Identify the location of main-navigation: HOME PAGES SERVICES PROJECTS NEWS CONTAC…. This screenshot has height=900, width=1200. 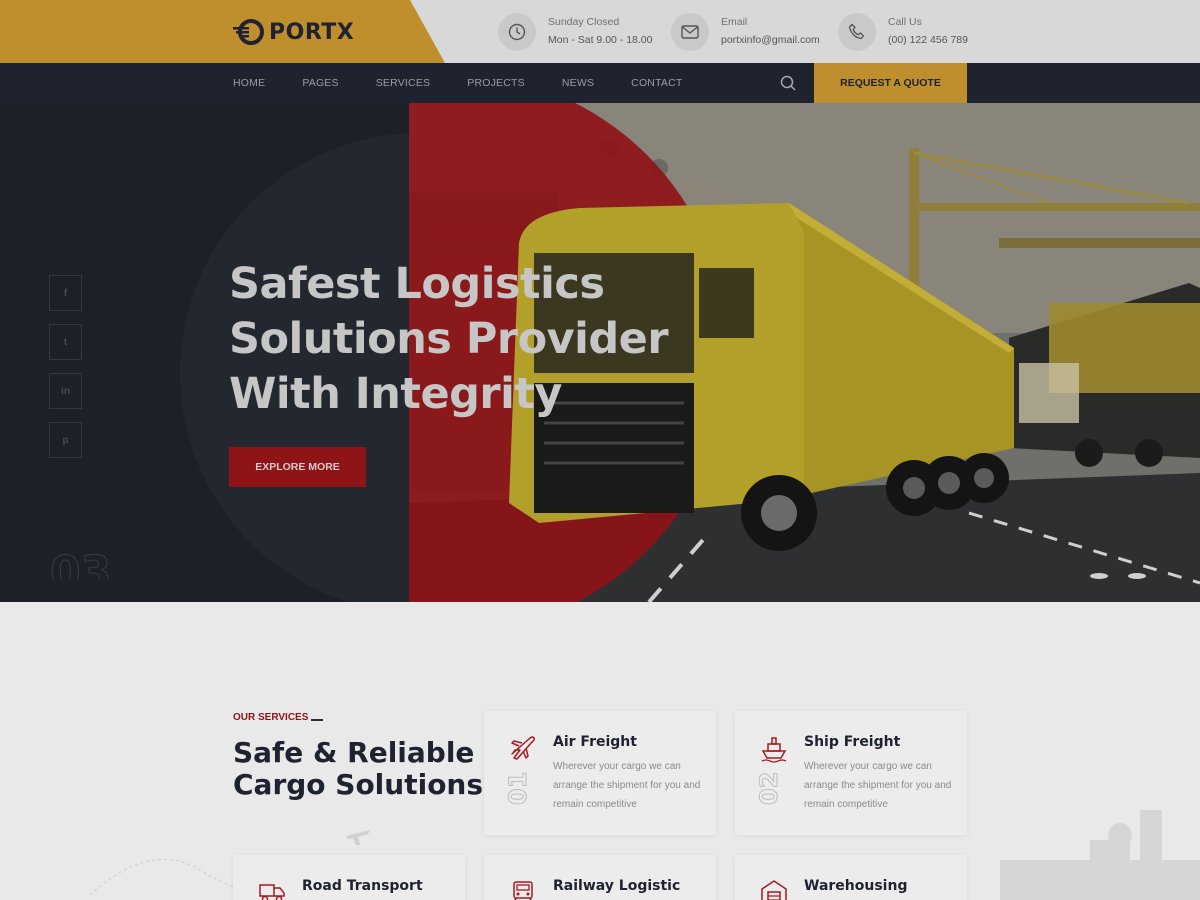
(600, 83).